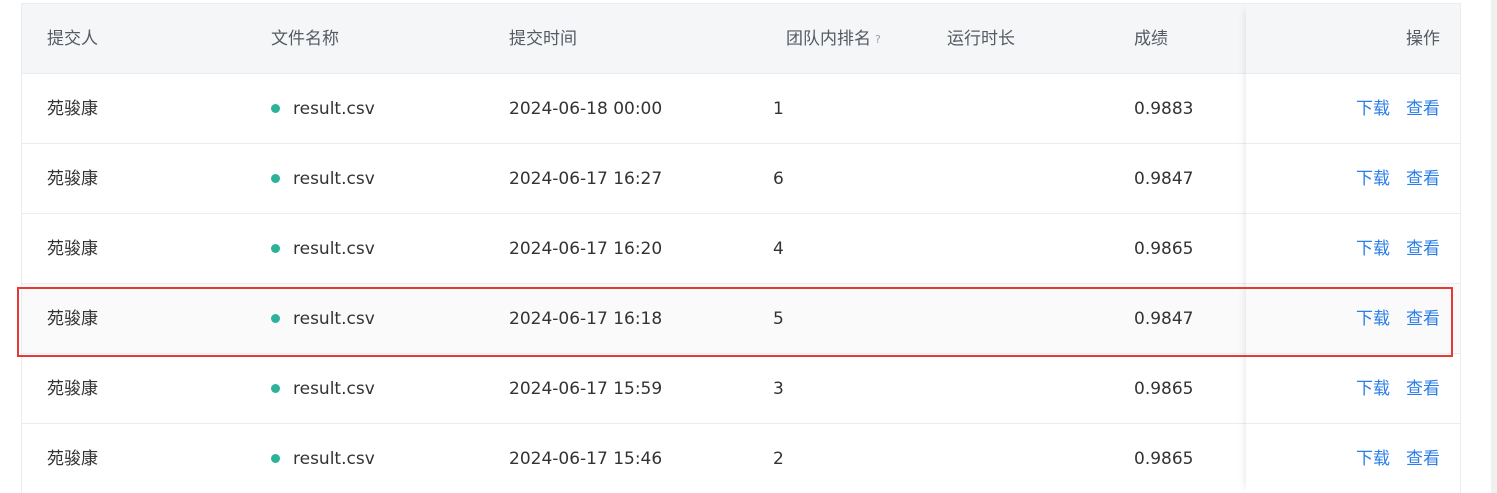  Describe the element at coordinates (543, 39) in the screenshot. I see `column-header-time: 提交时间` at that location.